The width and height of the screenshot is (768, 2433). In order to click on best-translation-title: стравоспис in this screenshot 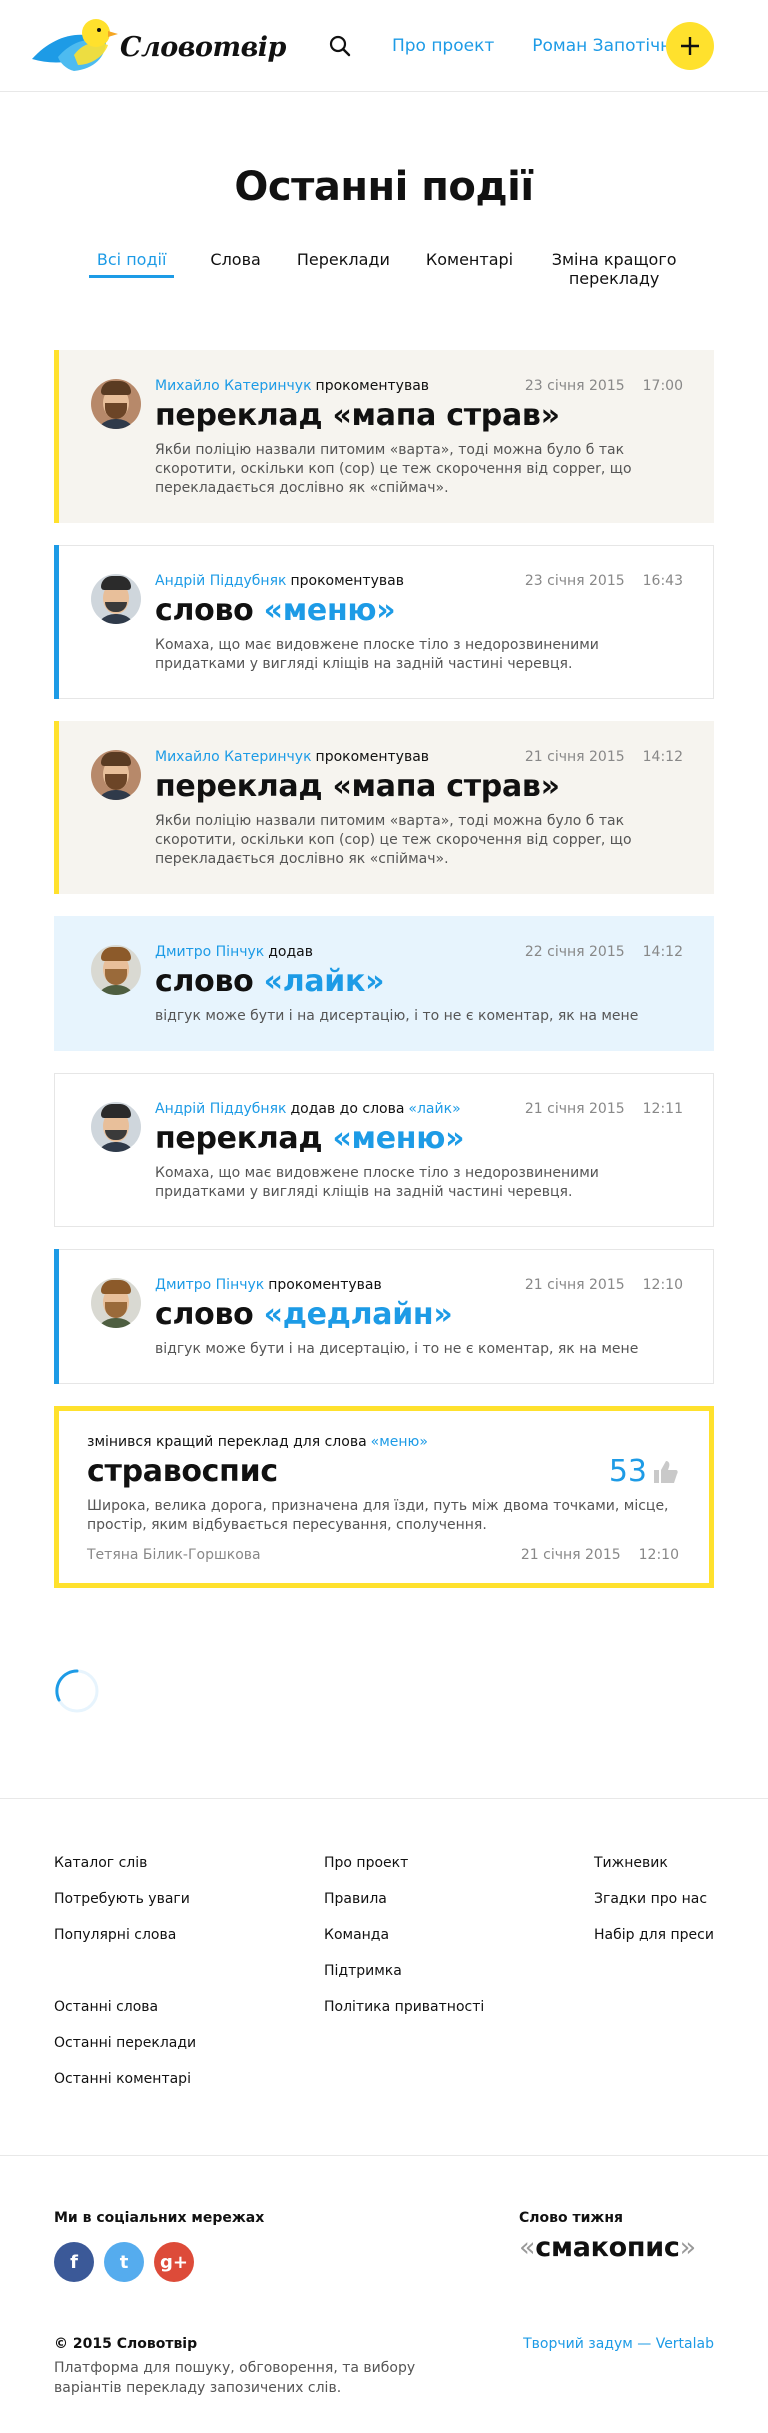, I will do `click(182, 1472)`.